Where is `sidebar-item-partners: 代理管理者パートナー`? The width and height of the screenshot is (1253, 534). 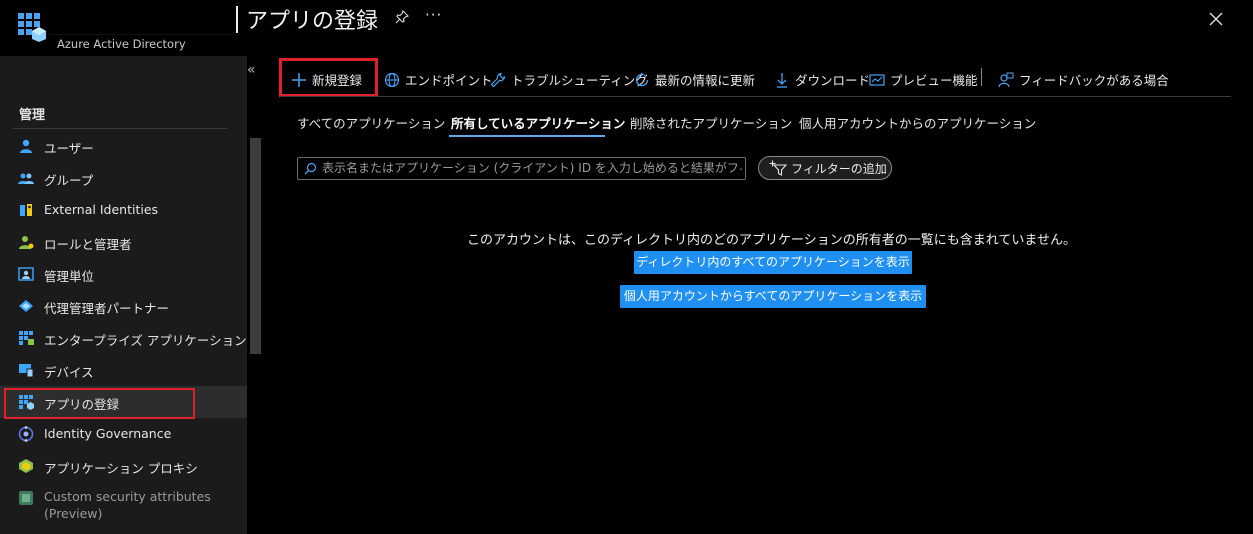 sidebar-item-partners: 代理管理者パートナー is located at coordinates (123, 306).